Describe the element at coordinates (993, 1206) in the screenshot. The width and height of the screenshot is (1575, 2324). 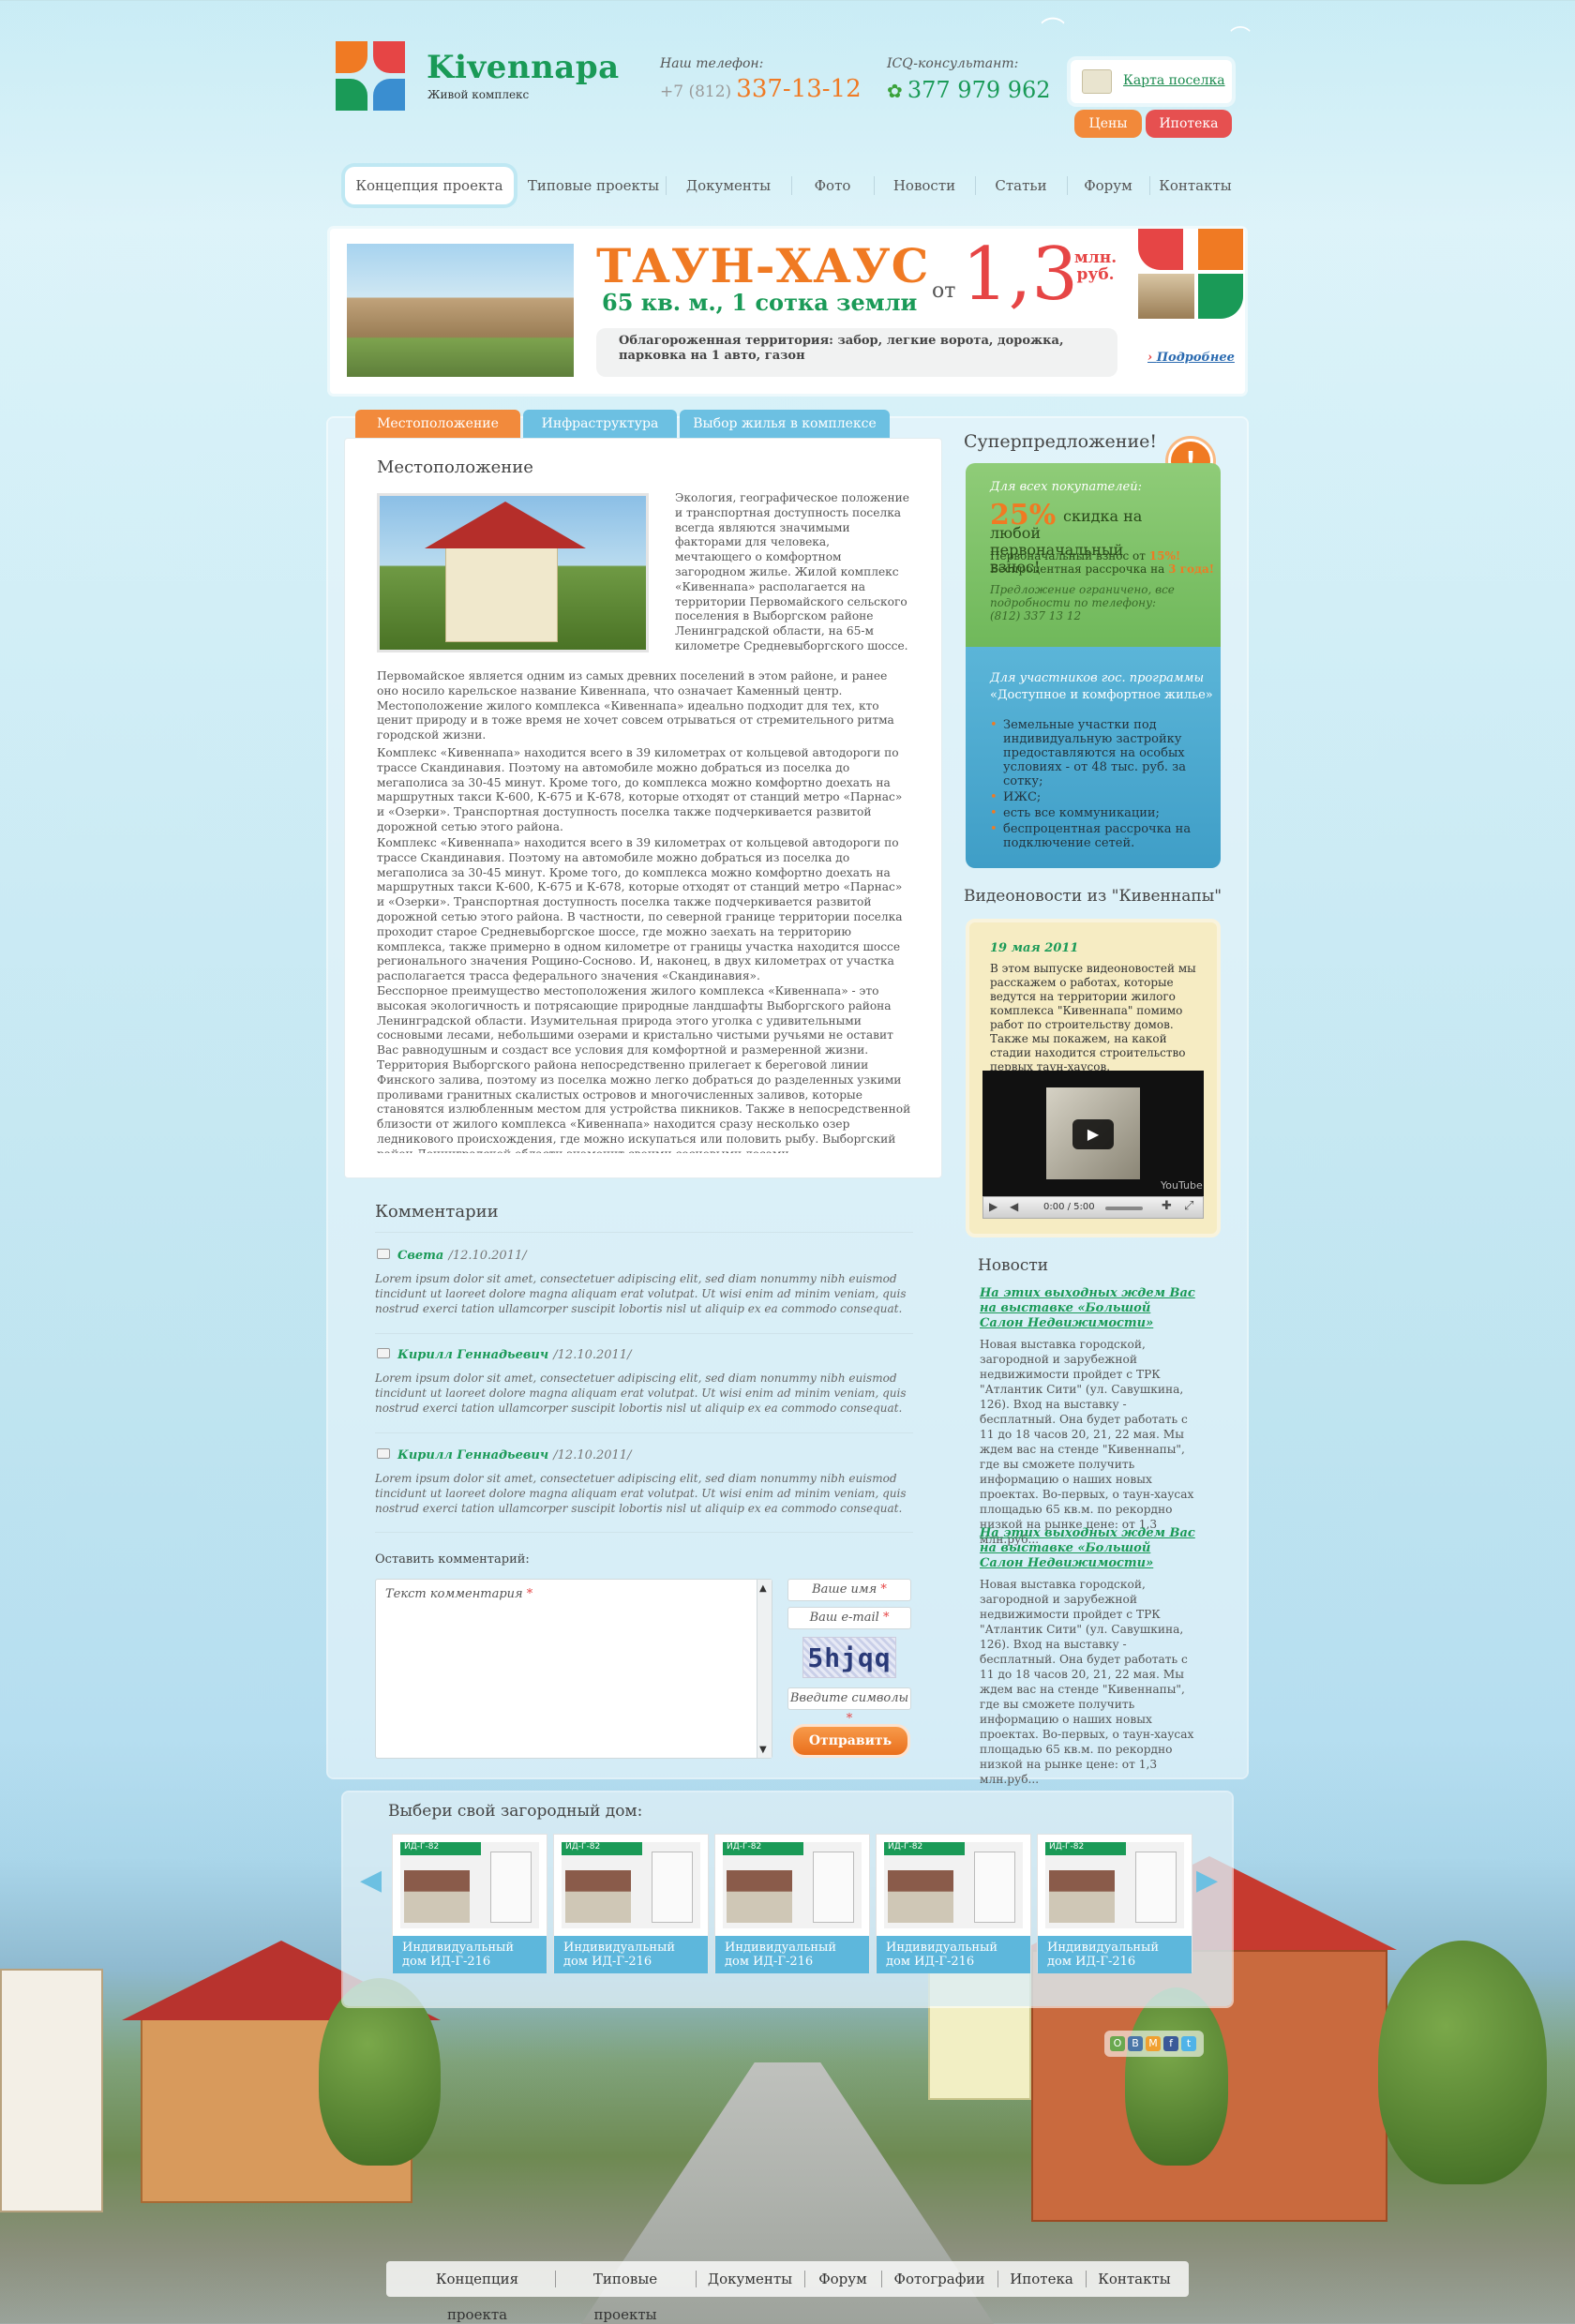
I see `play-small-icon: ▶` at that location.